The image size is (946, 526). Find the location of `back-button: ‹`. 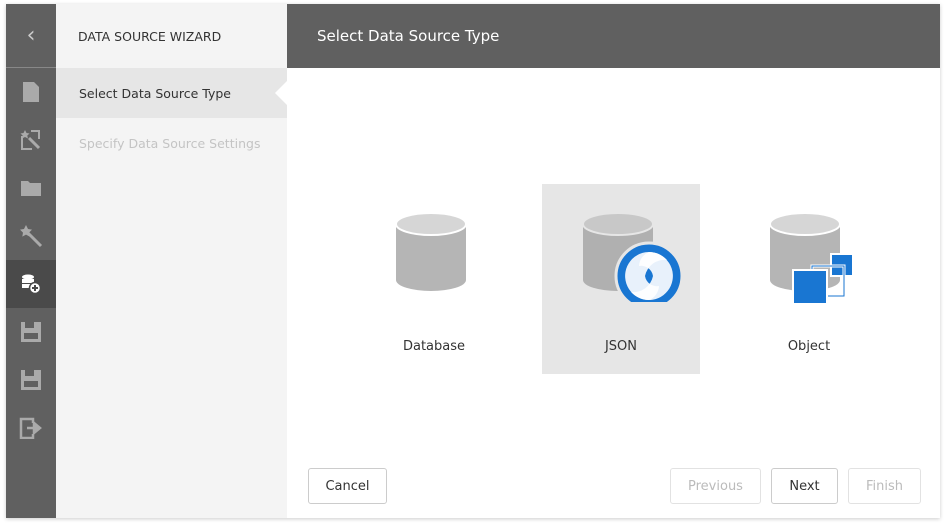

back-button: ‹ is located at coordinates (31, 36).